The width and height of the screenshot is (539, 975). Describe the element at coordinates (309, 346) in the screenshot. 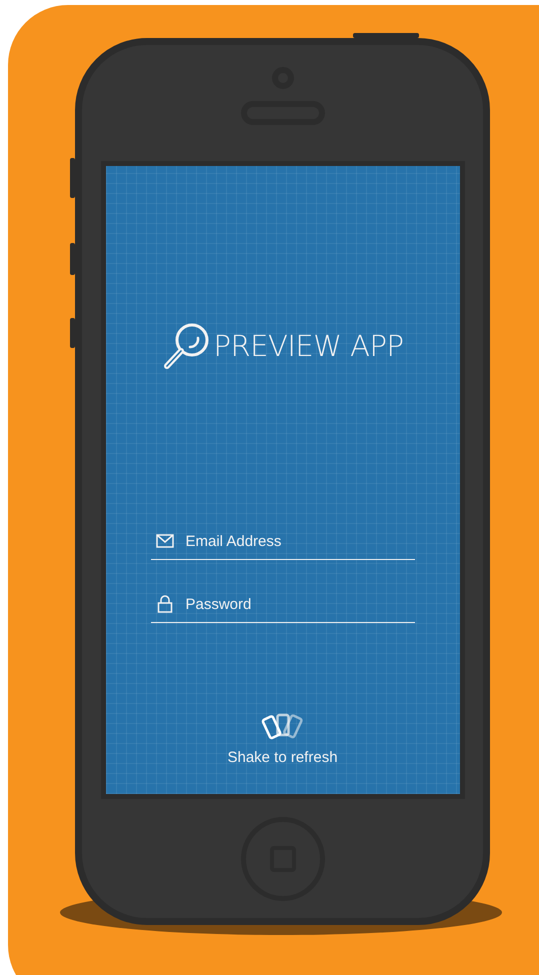

I see `app-logo-text: PREVIEW APP` at that location.